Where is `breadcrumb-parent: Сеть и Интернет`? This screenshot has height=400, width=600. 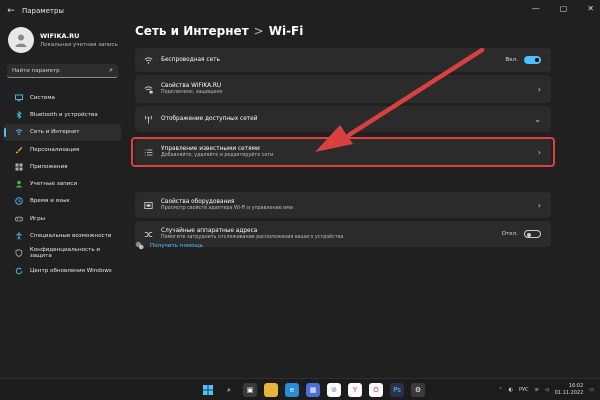 breadcrumb-parent: Сеть и Интернет is located at coordinates (192, 31).